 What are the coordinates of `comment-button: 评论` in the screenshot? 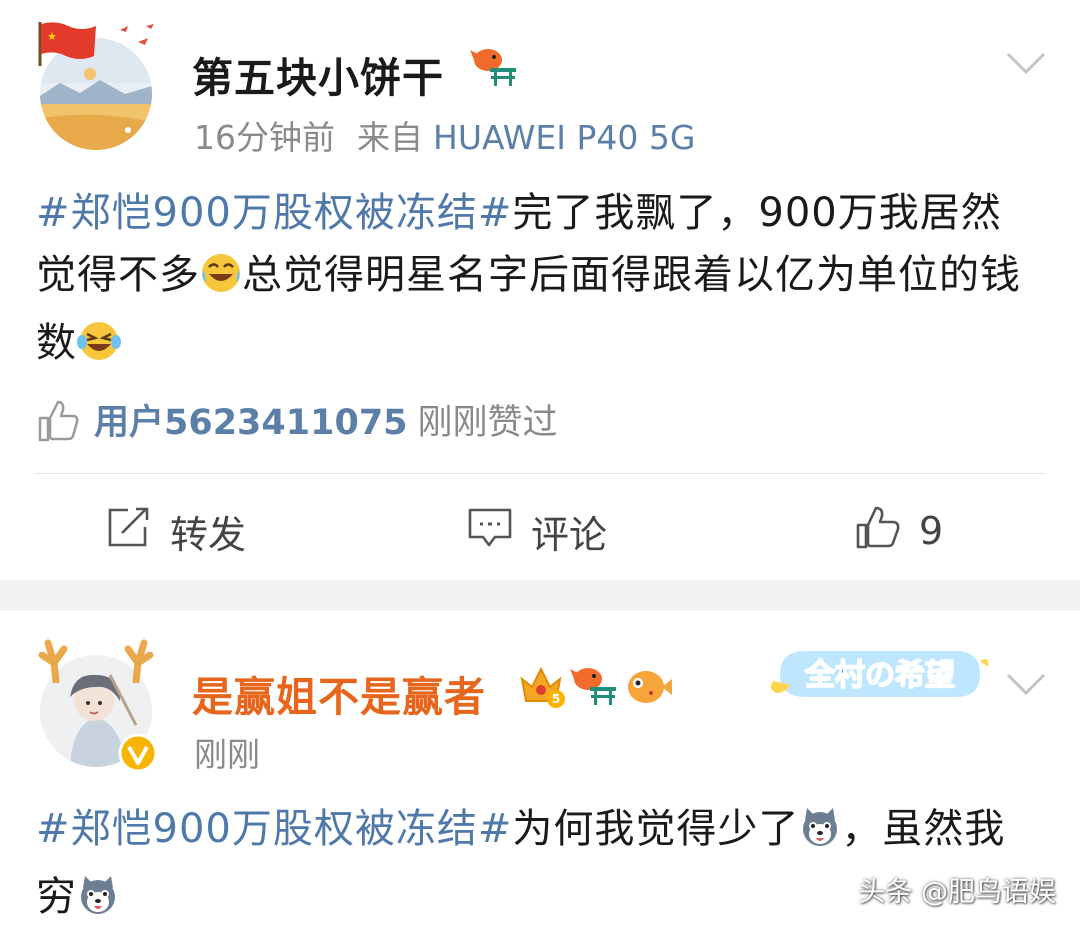 It's located at (537, 531).